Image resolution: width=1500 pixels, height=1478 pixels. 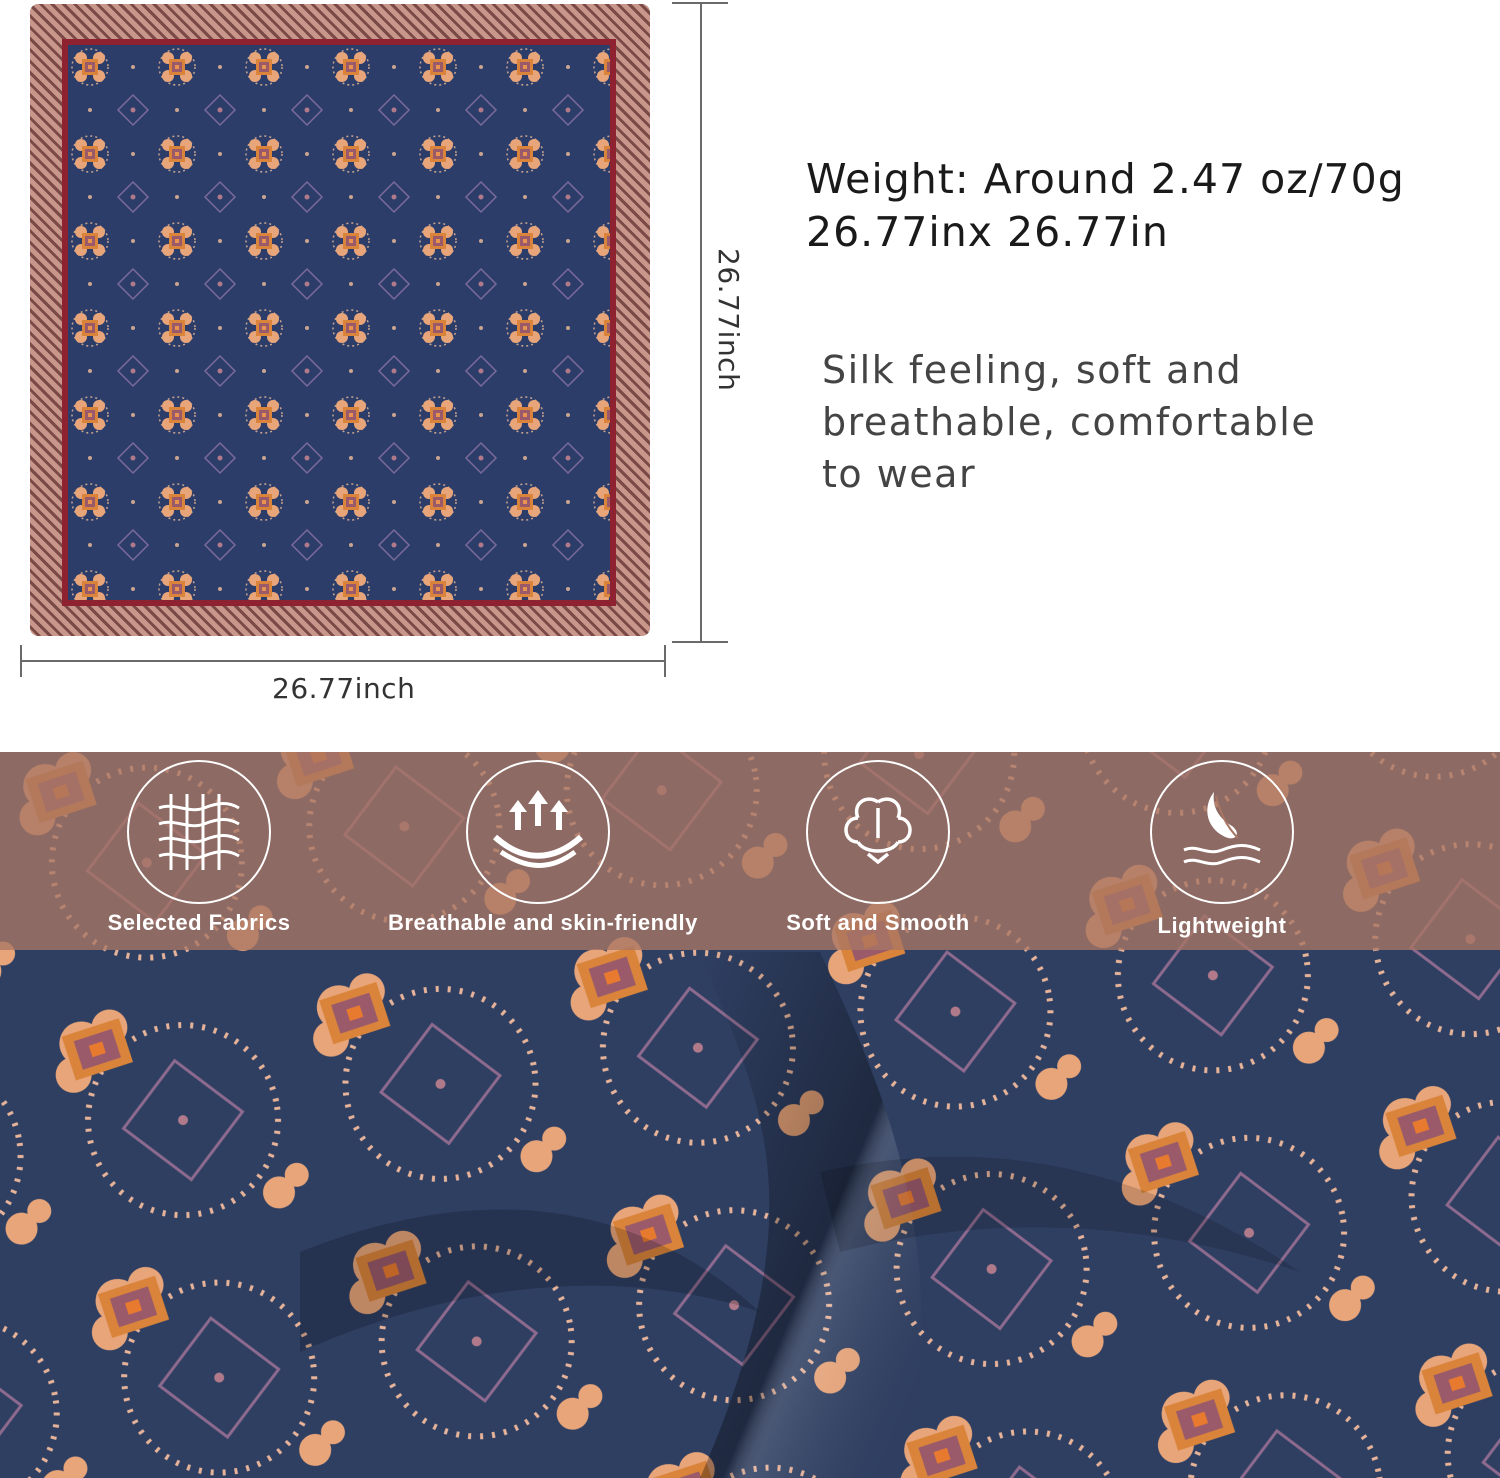 I want to click on description-line-1: Silk feeling, soft and, so click(x=1032, y=370).